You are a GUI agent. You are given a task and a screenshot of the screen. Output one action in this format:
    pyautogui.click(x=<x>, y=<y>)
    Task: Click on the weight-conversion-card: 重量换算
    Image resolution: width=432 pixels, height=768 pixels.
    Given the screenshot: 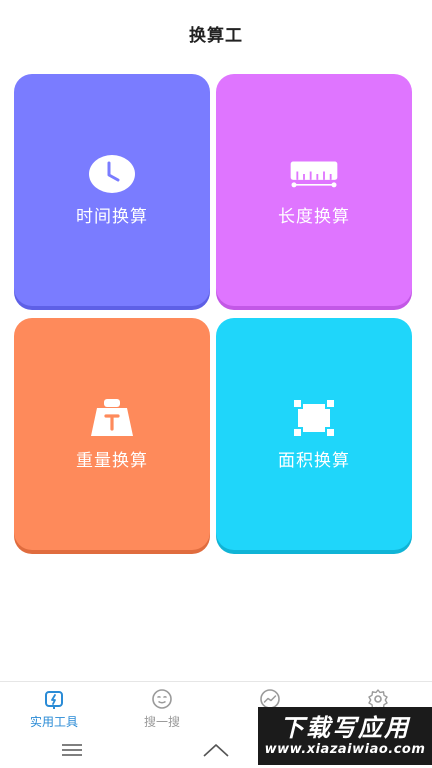 What is the action you would take?
    pyautogui.click(x=112, y=434)
    